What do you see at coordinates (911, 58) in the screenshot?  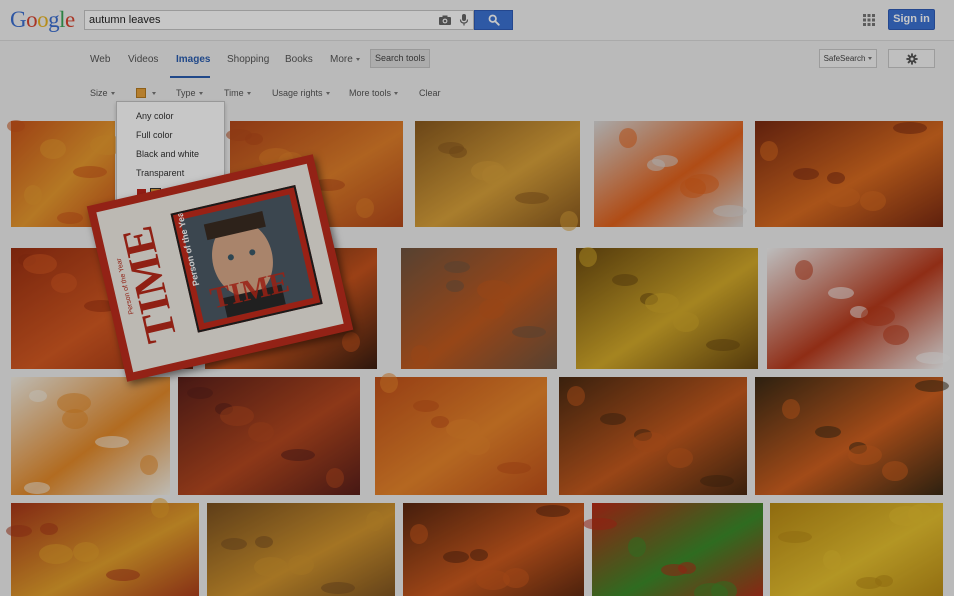 I see `settings-button` at bounding box center [911, 58].